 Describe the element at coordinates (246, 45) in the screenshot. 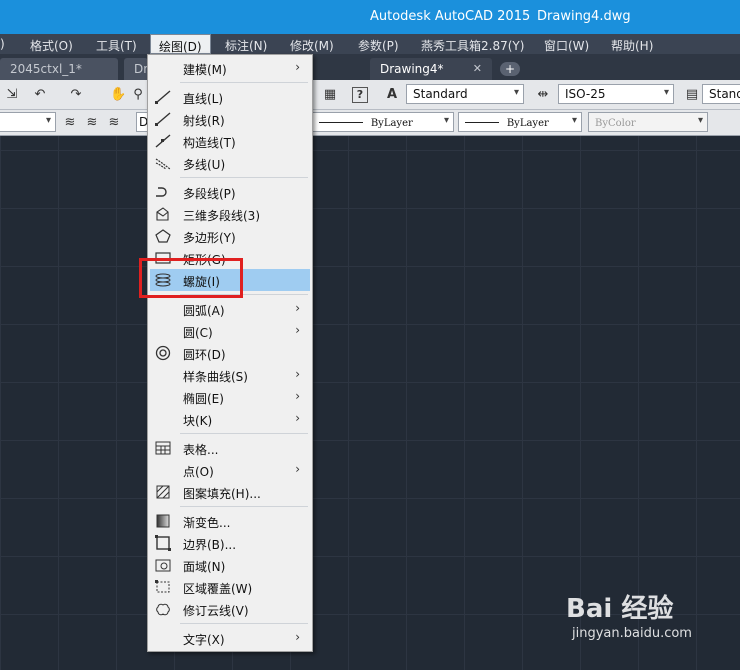

I see `menu-dimension: 标注(N)` at that location.